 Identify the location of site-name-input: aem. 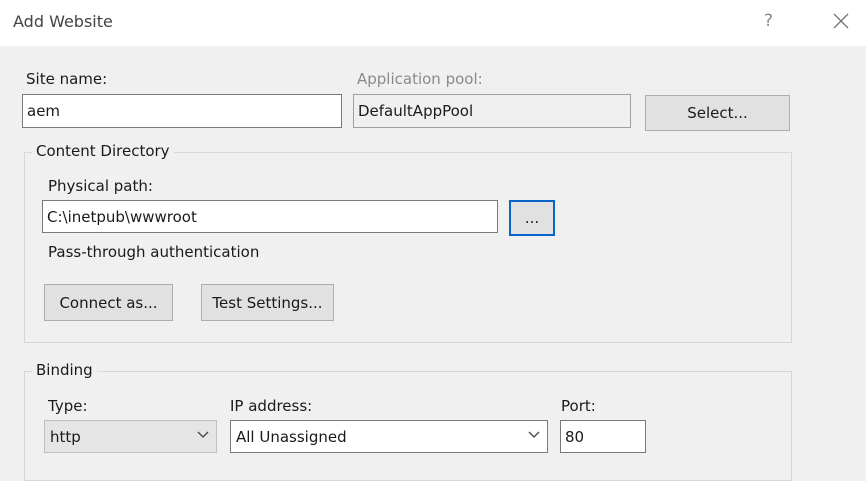
(182, 111).